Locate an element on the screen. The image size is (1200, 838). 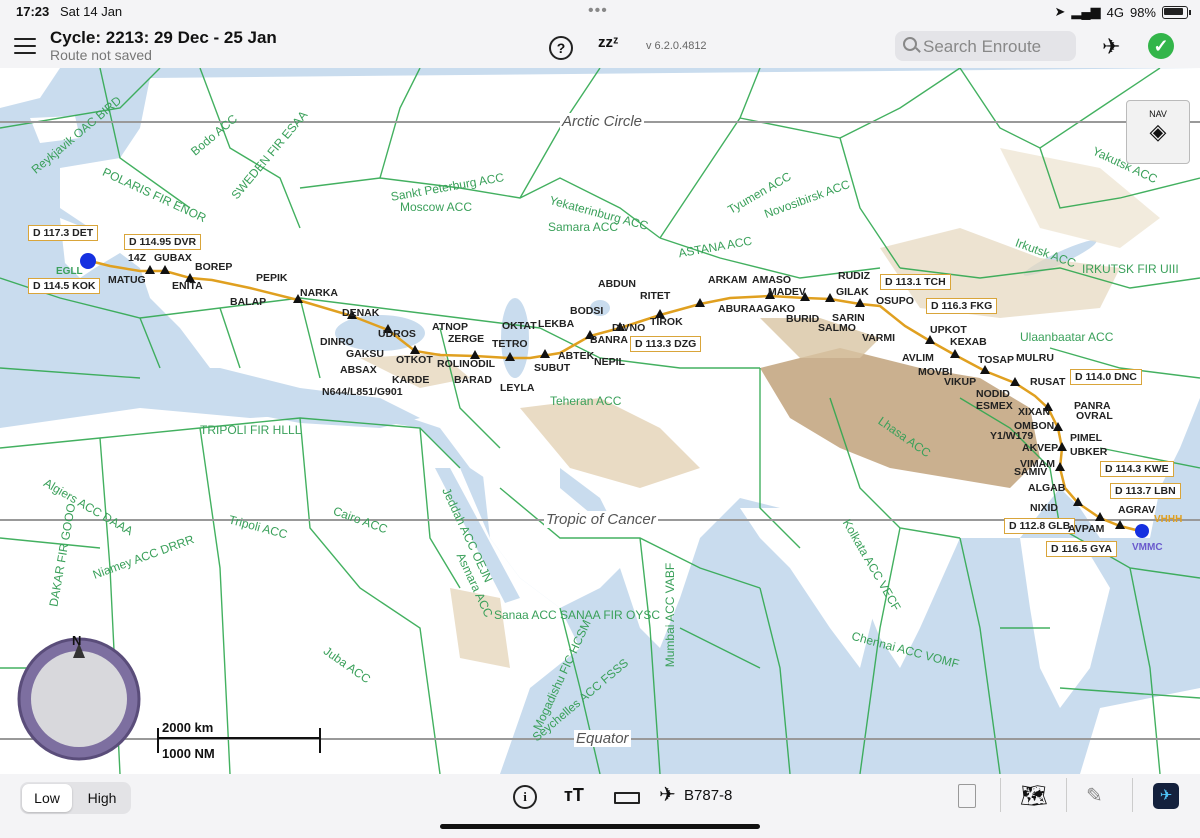
navaid-box: D 113.1 TCH is located at coordinates (915, 282).